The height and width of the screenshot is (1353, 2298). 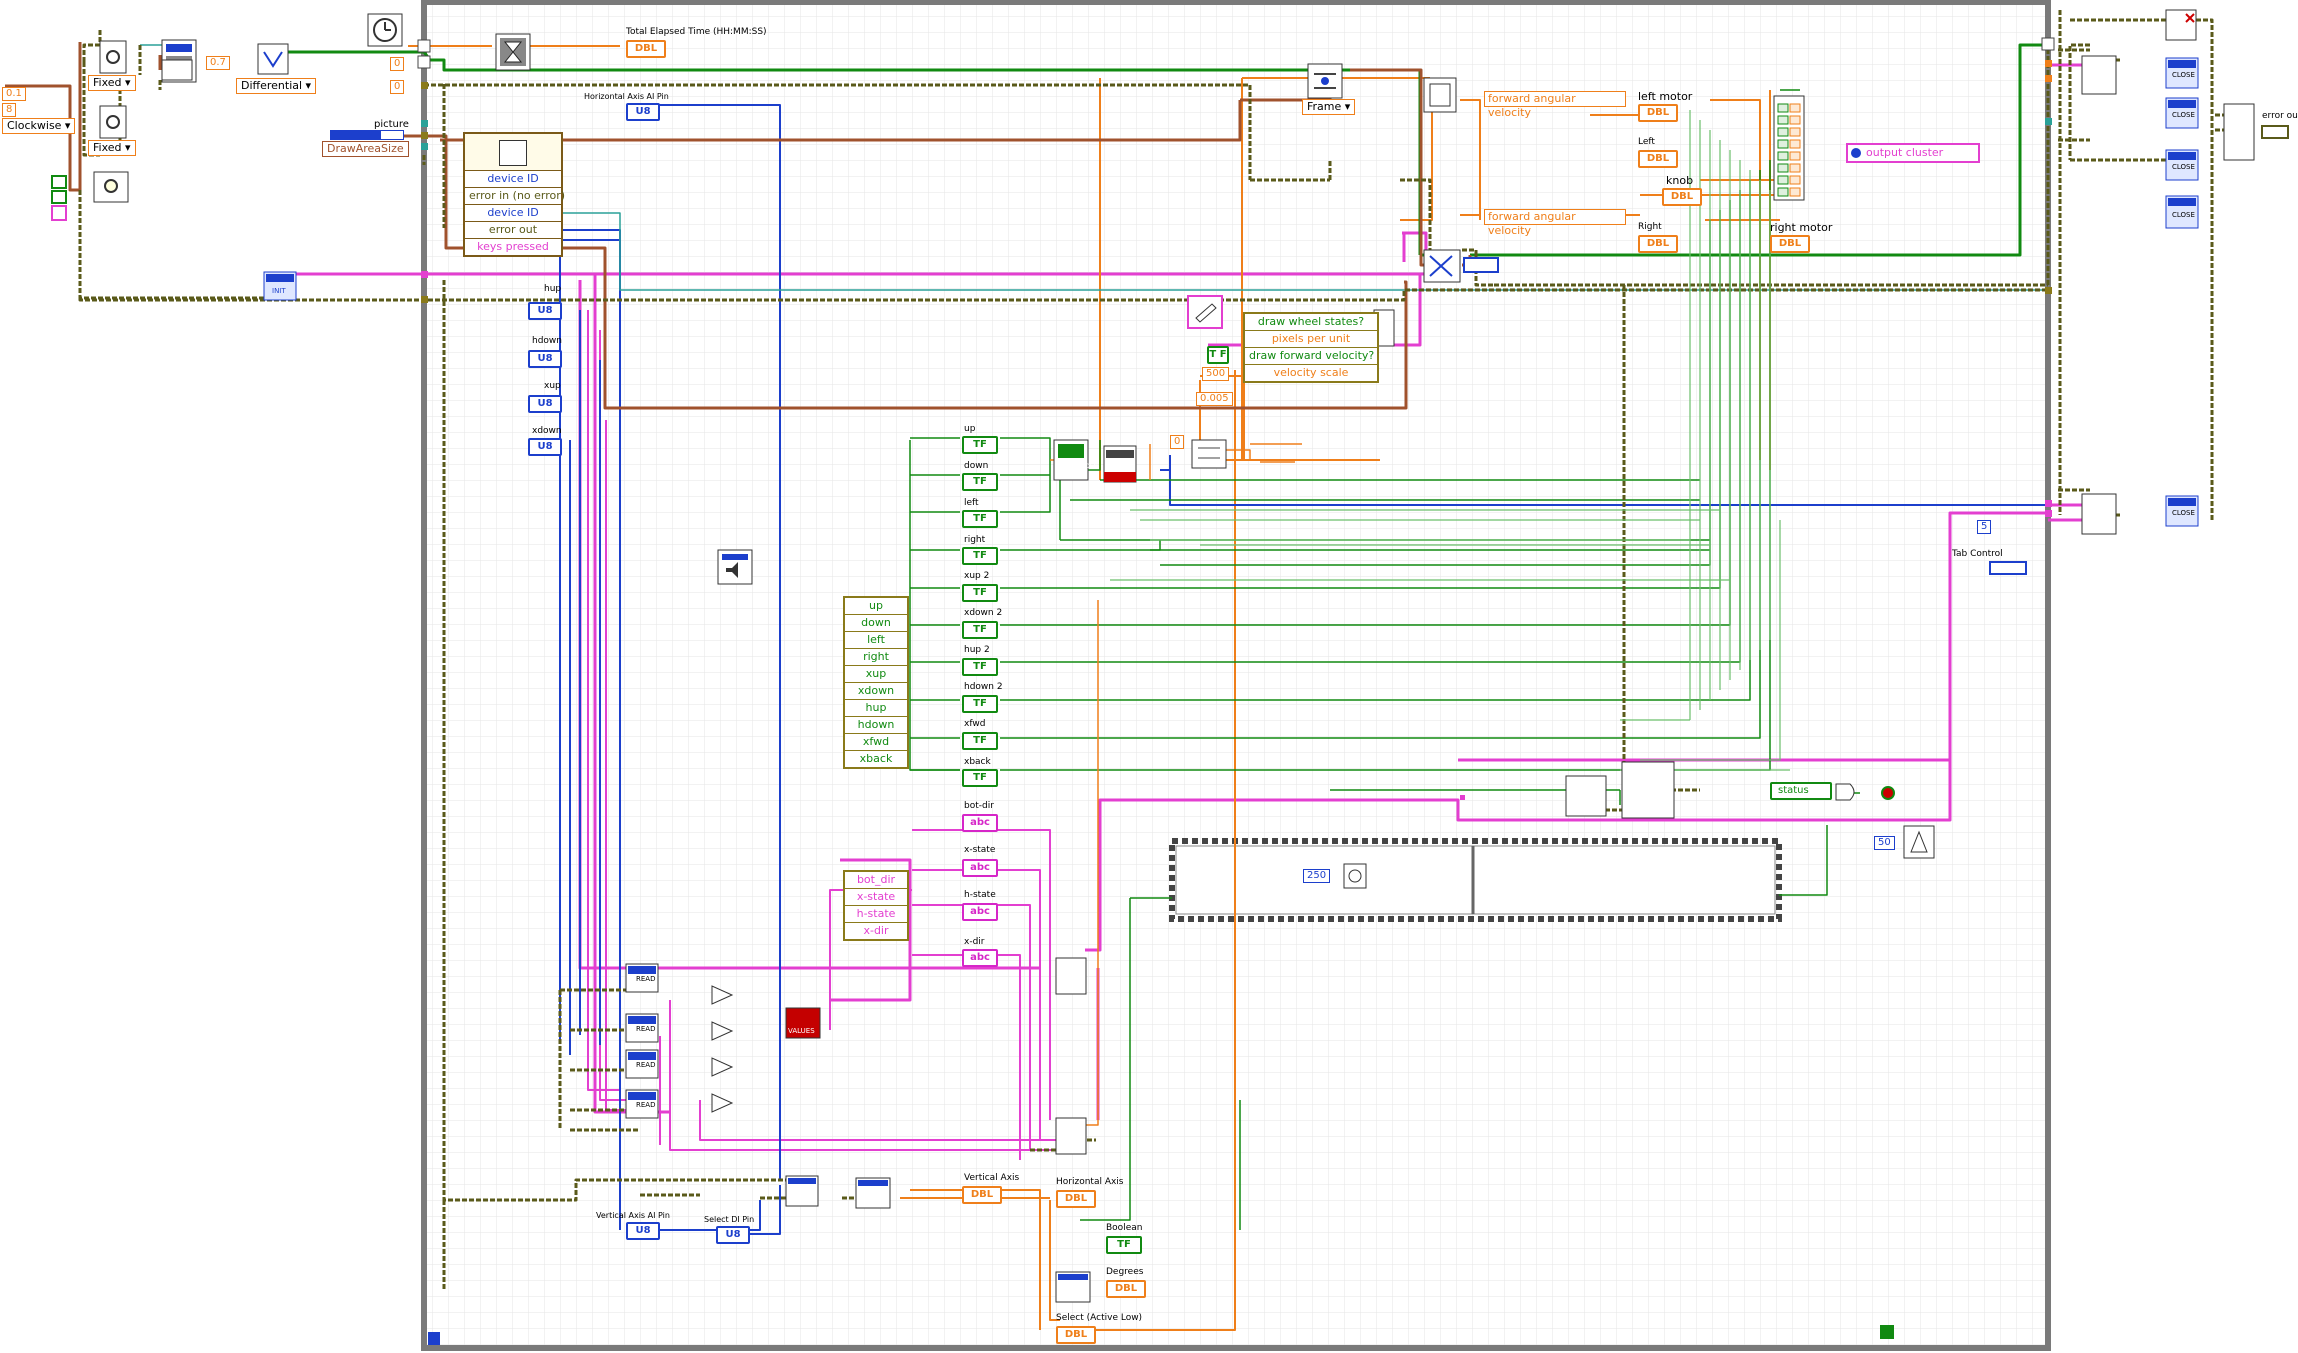 I want to click on fixed-enum-1: Fixed ▾, so click(x=112, y=83).